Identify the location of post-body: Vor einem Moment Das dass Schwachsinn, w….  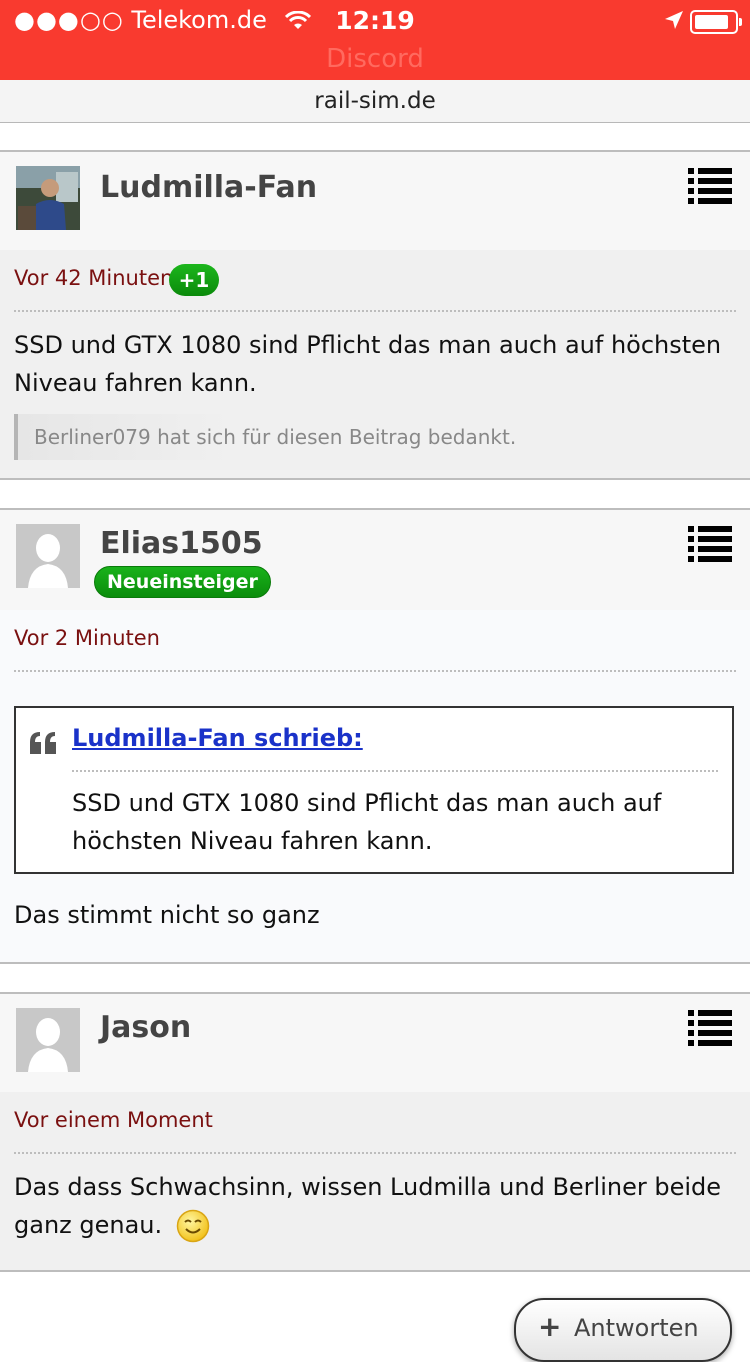
(375, 1181).